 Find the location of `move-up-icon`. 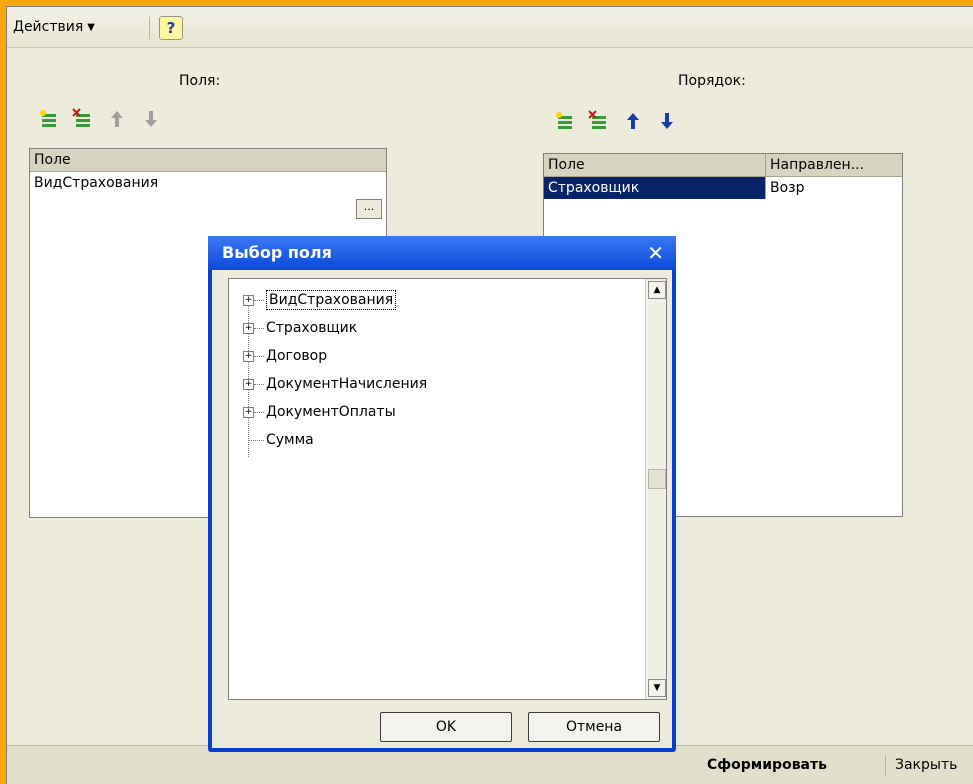

move-up-icon is located at coordinates (117, 119).